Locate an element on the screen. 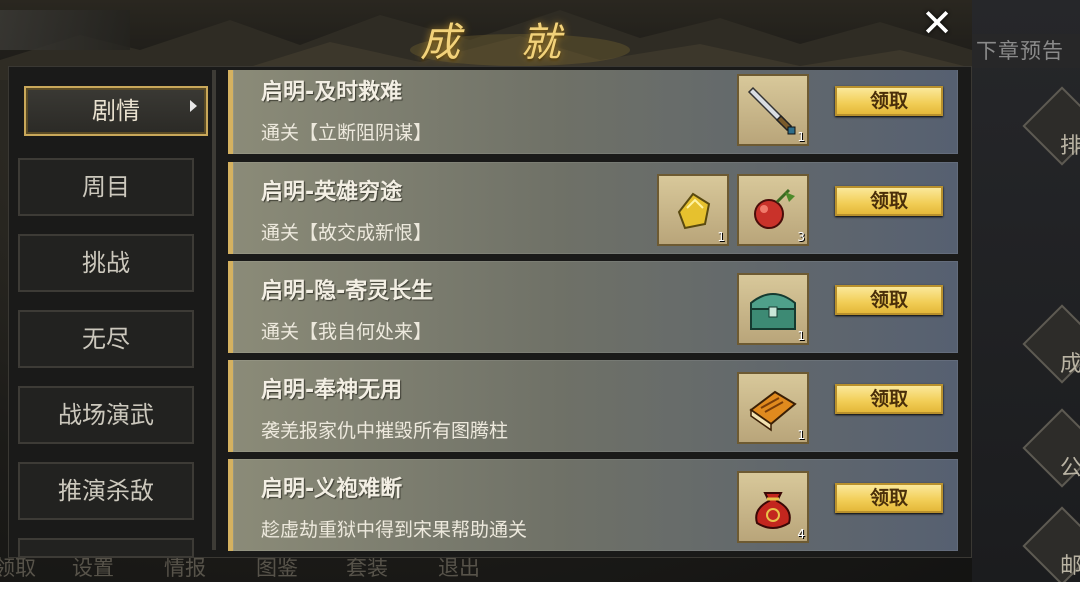 The image size is (1080, 607). red-fruit-icon is located at coordinates (774, 208).